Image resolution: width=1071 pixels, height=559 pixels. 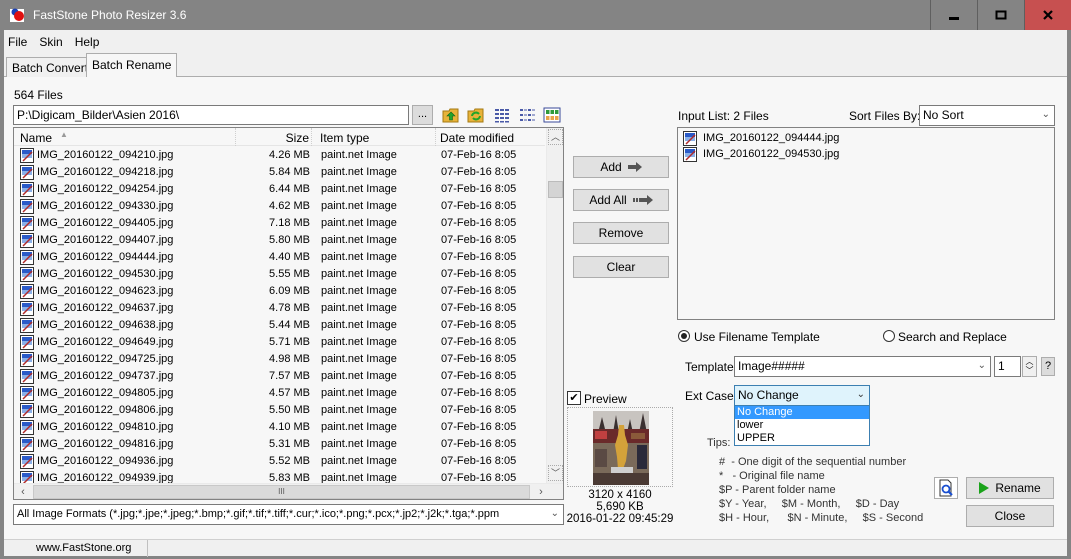 What do you see at coordinates (620, 495) in the screenshot?
I see `preview-dimensions: 3120 x 4160` at bounding box center [620, 495].